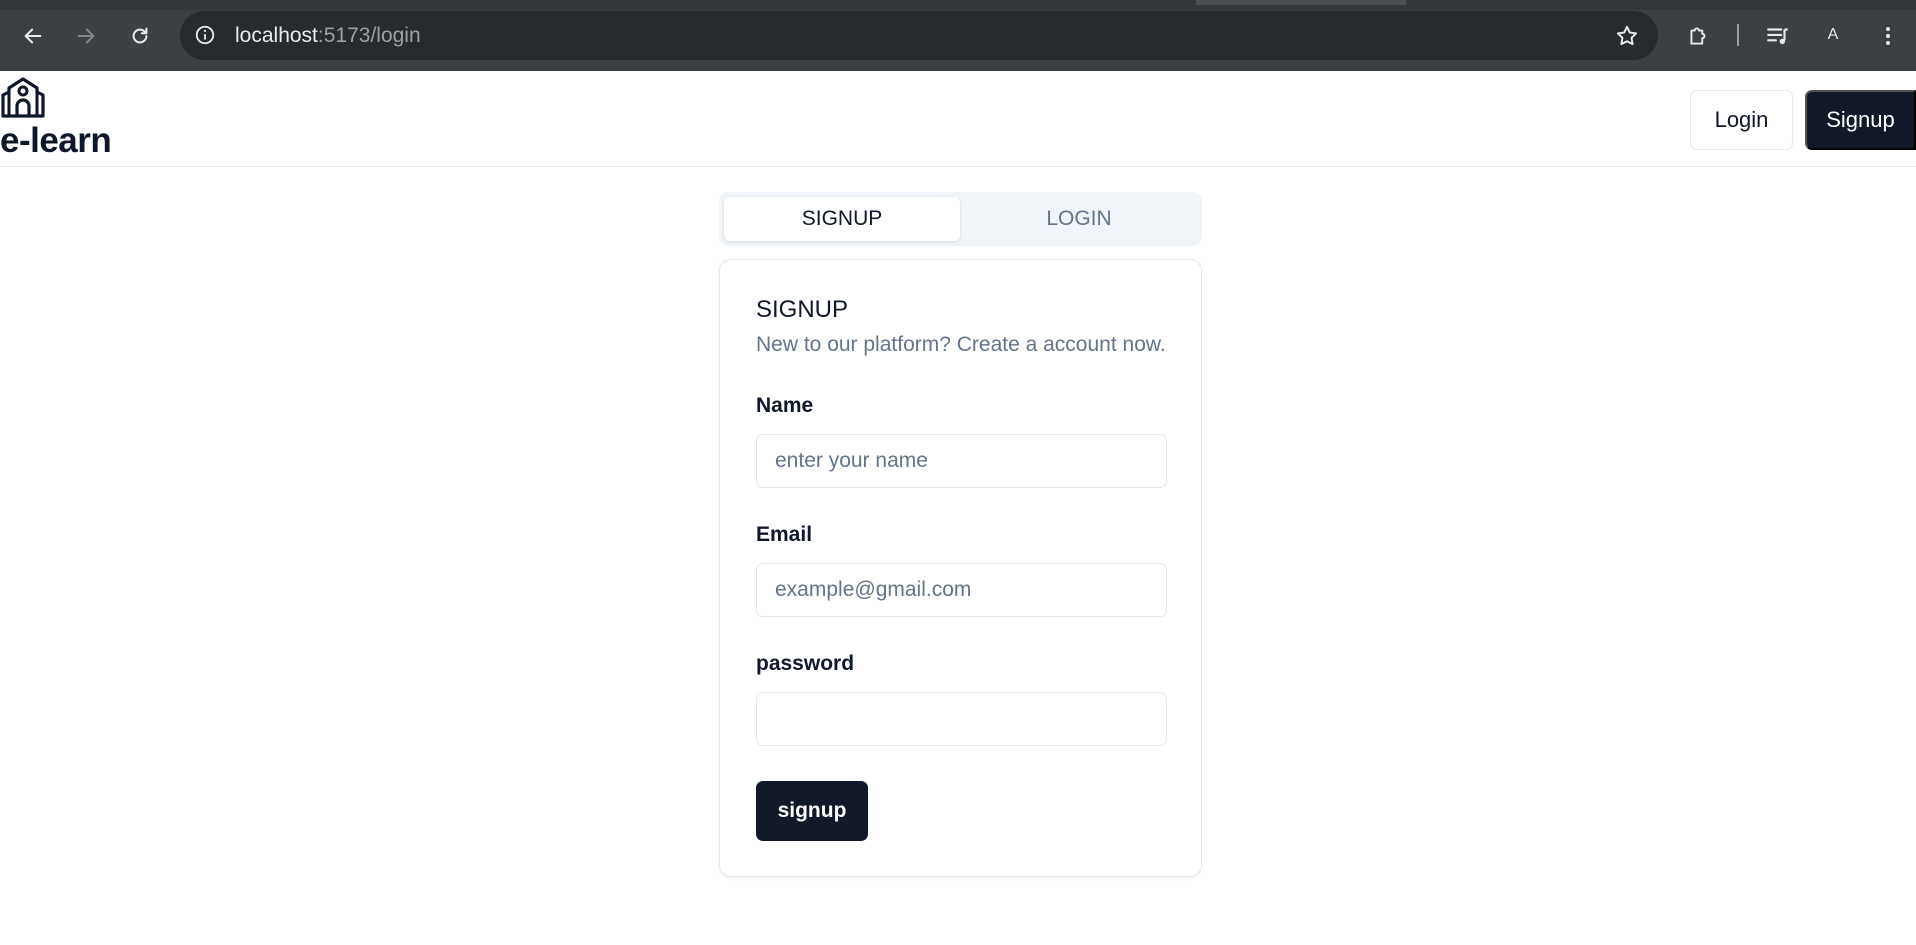 The height and width of the screenshot is (945, 1916). What do you see at coordinates (961, 719) in the screenshot?
I see `password-input` at bounding box center [961, 719].